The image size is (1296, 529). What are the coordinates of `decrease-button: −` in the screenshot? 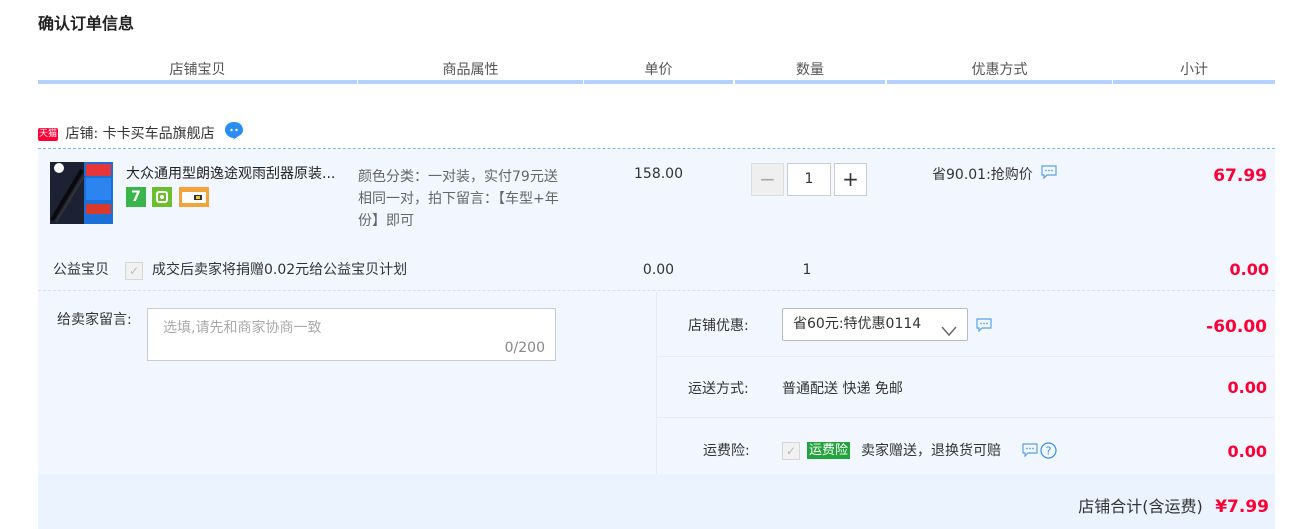 It's located at (767, 179).